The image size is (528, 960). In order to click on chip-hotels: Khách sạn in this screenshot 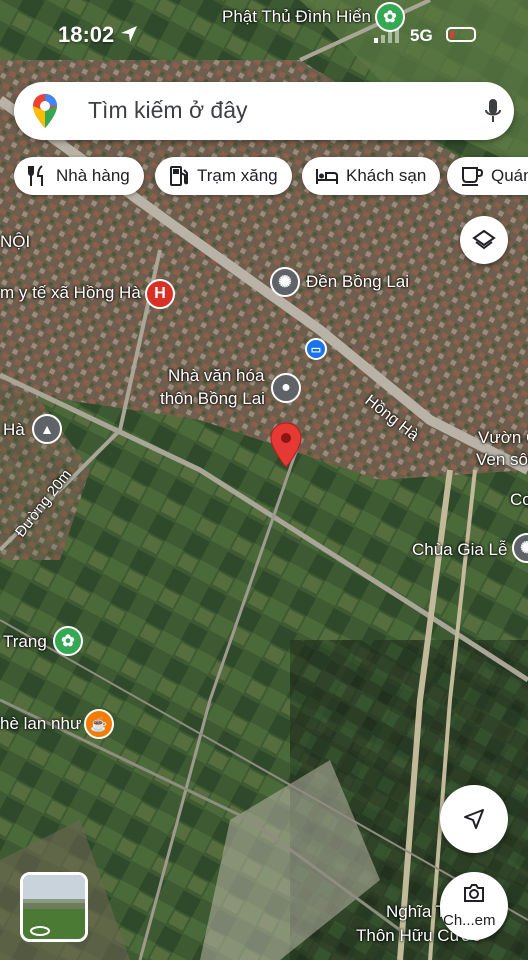, I will do `click(371, 176)`.